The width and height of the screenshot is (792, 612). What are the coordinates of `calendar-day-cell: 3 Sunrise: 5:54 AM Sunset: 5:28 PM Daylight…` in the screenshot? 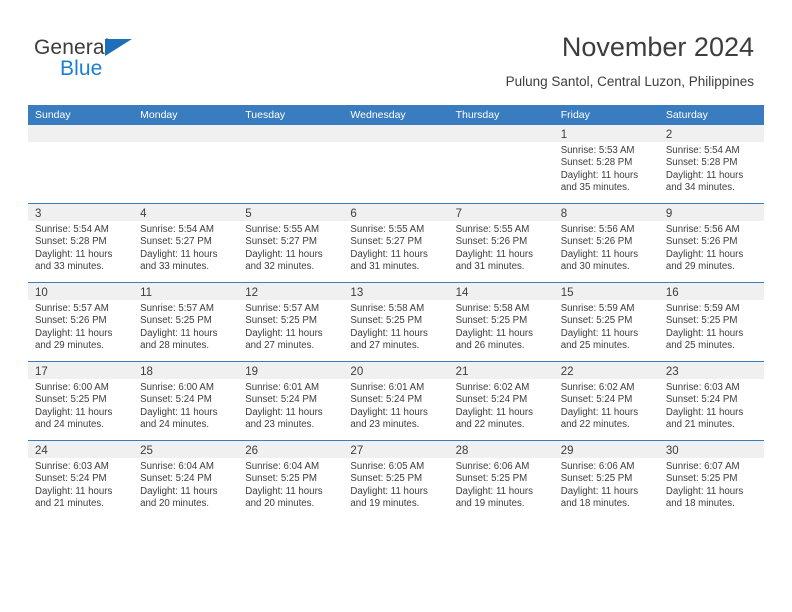 It's located at (81, 243).